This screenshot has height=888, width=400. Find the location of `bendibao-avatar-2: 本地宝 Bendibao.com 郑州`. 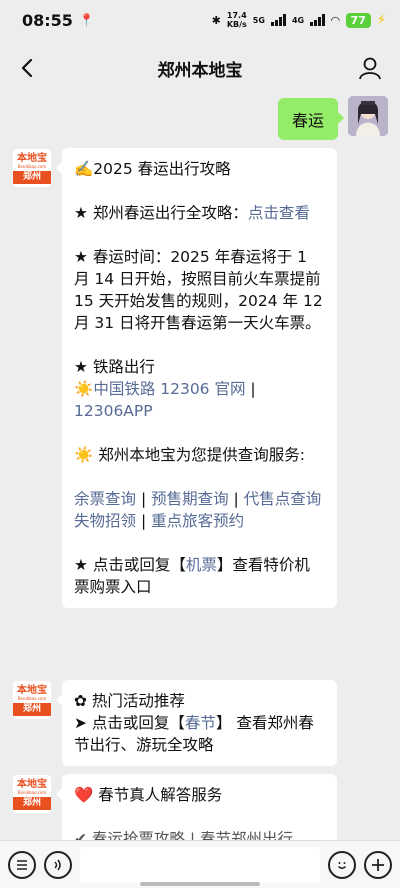

bendibao-avatar-2: 本地宝 Bendibao.com 郑州 is located at coordinates (32, 700).